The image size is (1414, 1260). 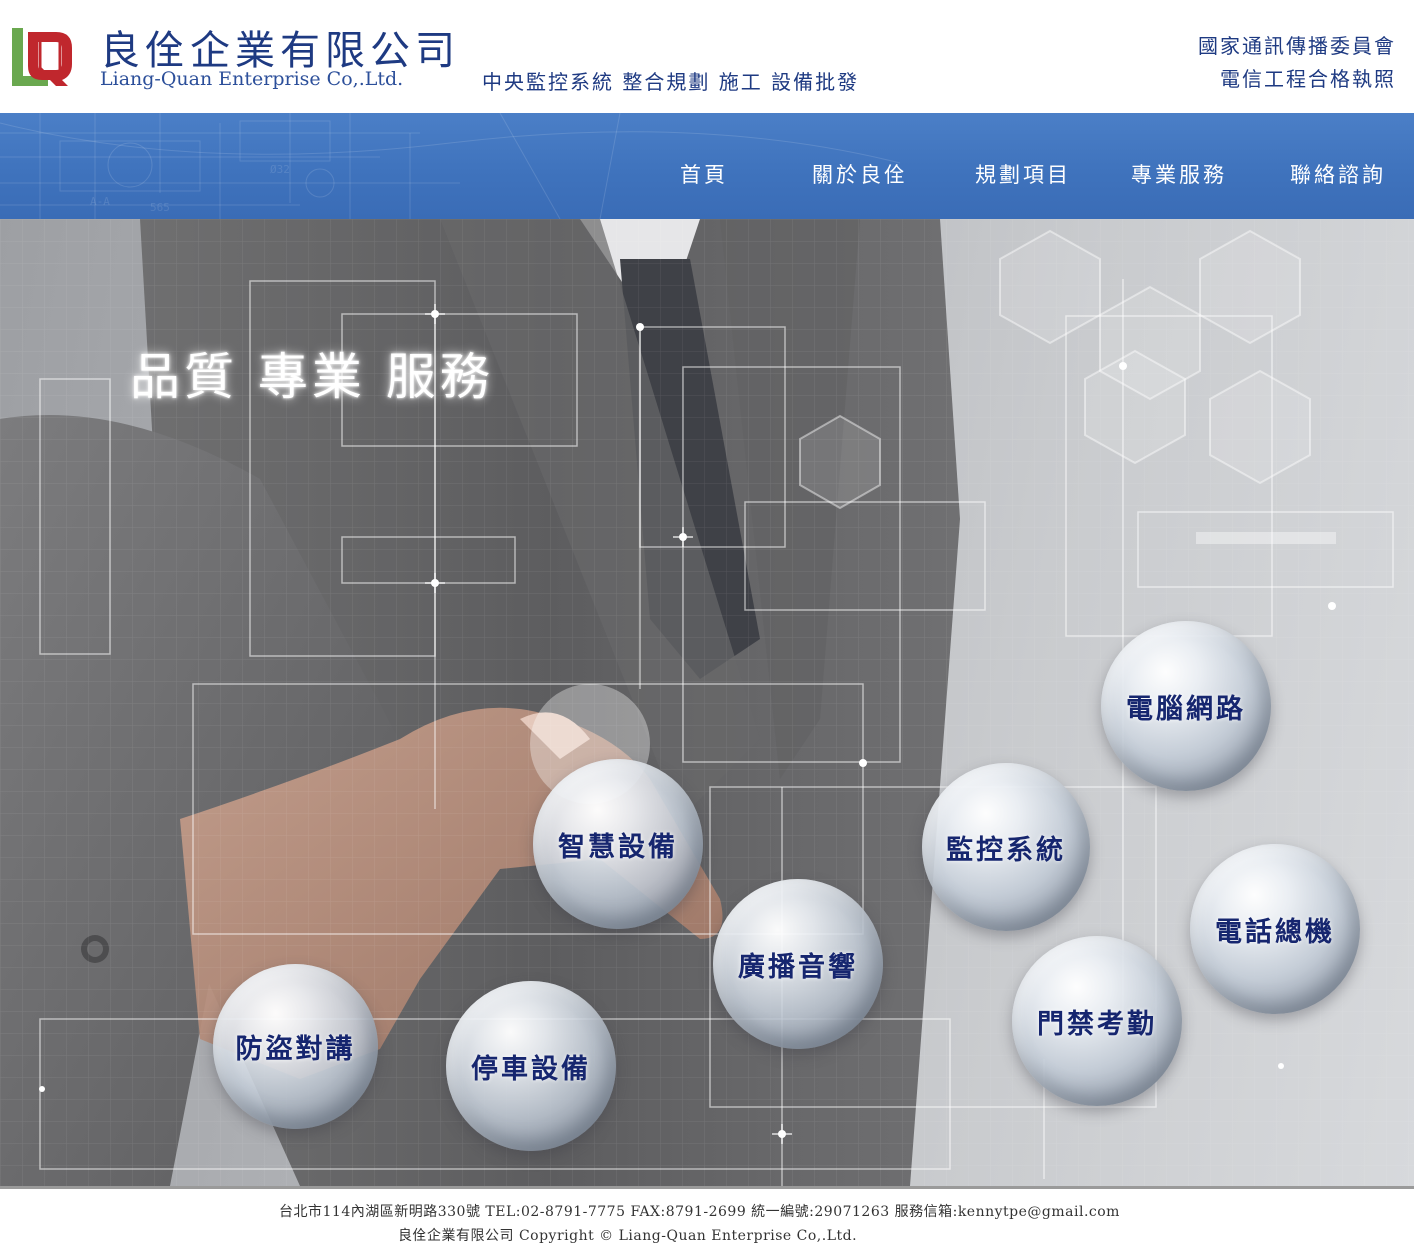 I want to click on service-ball-computer-network: 電腦網路, so click(x=1186, y=706).